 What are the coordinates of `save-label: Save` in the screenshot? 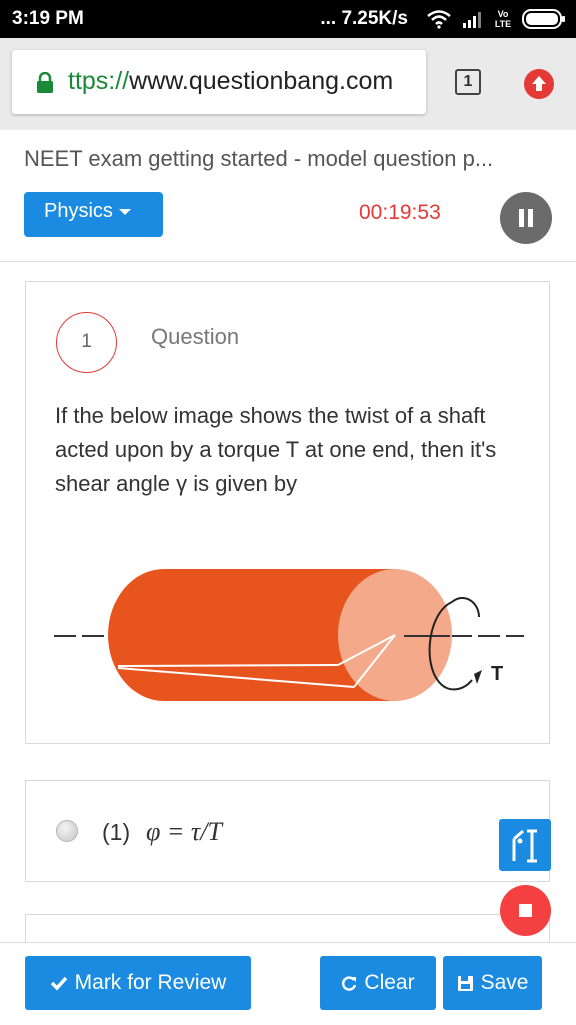 It's located at (504, 982).